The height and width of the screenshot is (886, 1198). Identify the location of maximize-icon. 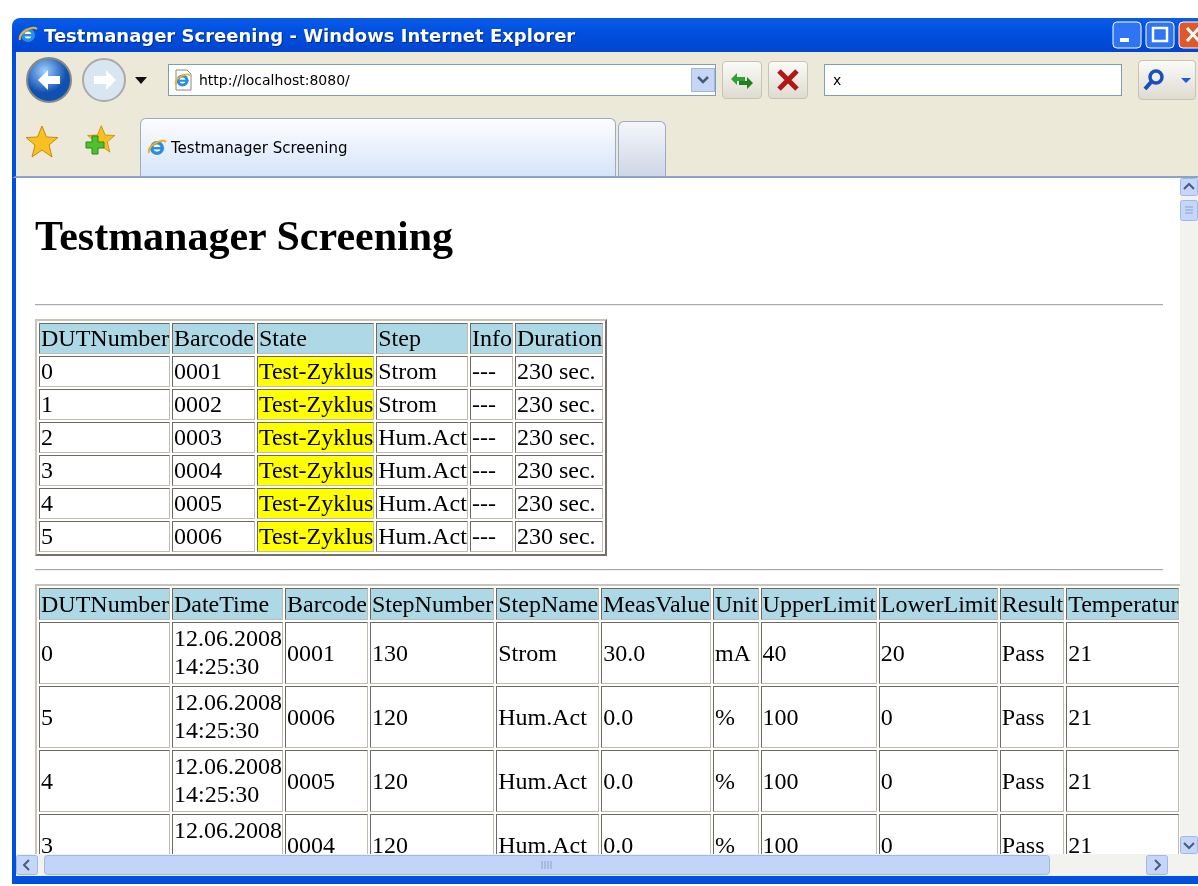
(1160, 35).